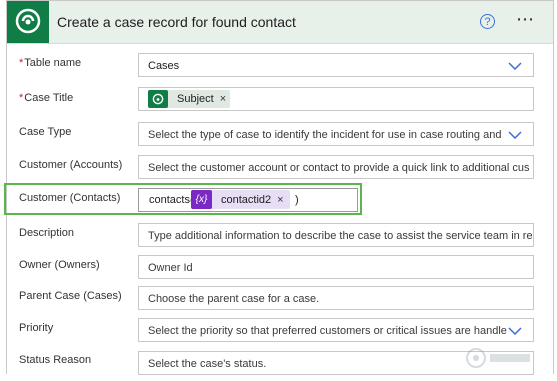  I want to click on field-label: Priority, so click(36, 328).